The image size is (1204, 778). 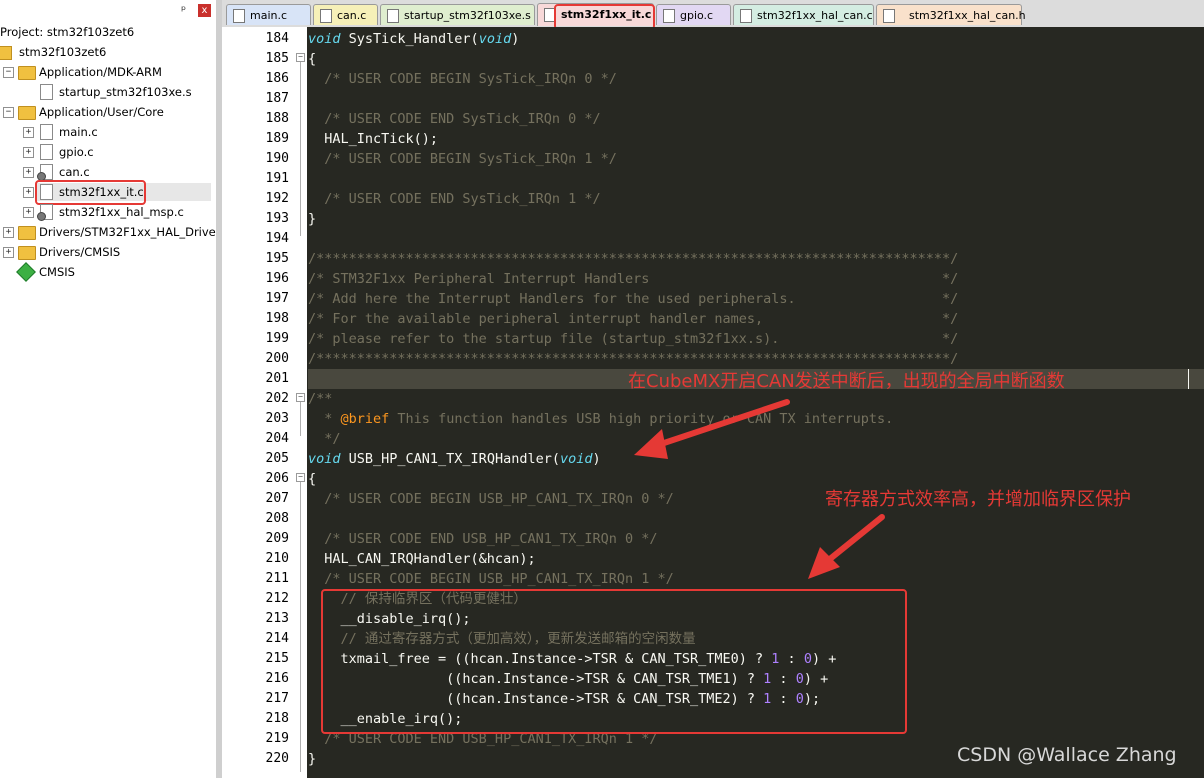 What do you see at coordinates (277, 718) in the screenshot?
I see `line-number: 218` at bounding box center [277, 718].